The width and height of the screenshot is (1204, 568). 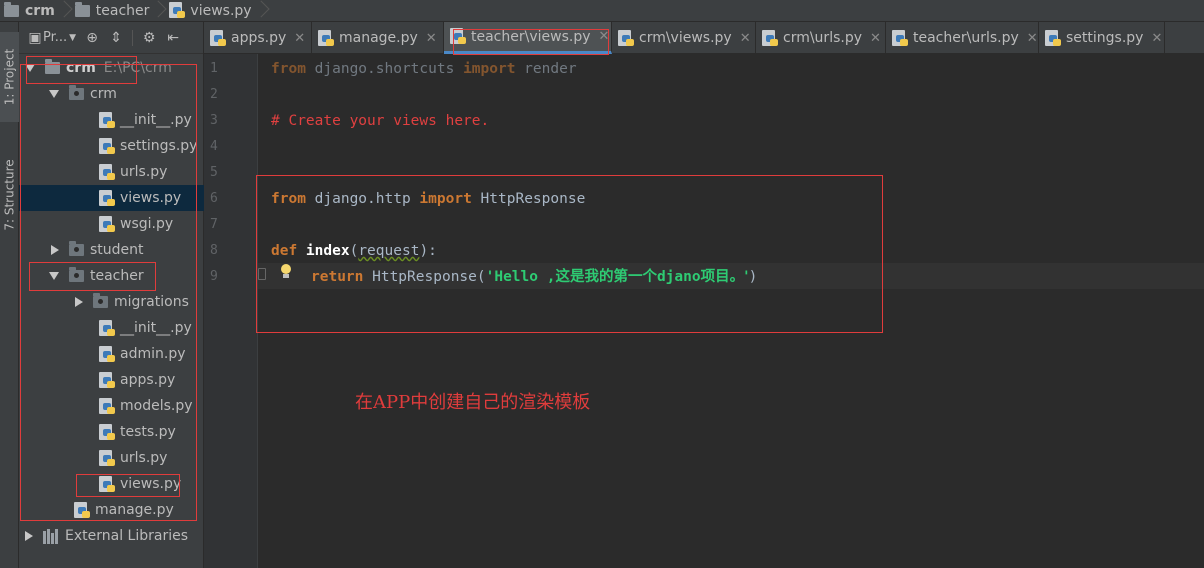 What do you see at coordinates (214, 172) in the screenshot?
I see `line-number: 5` at bounding box center [214, 172].